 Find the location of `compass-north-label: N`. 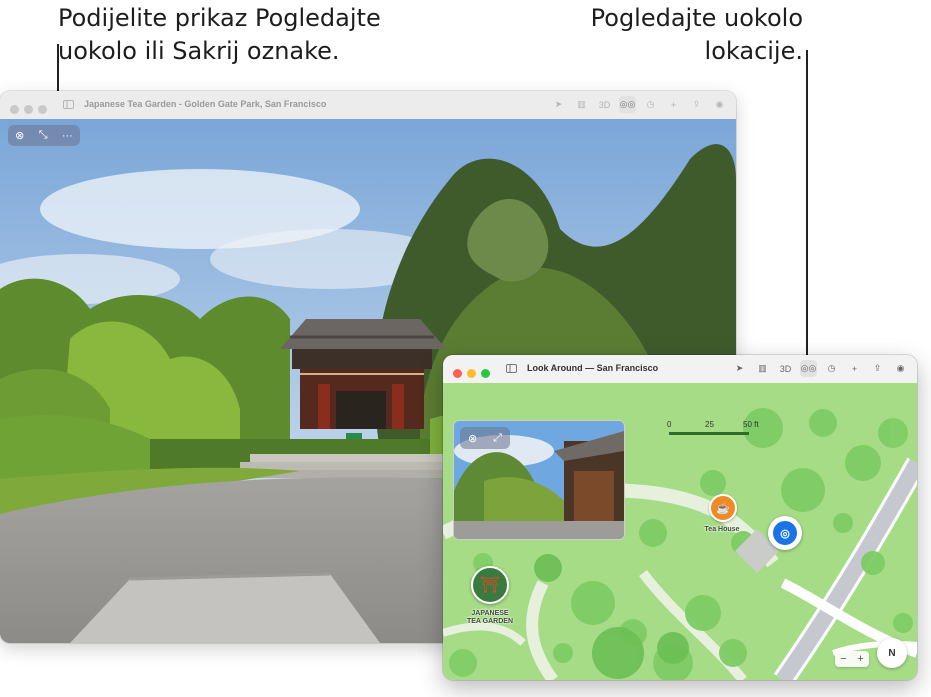

compass-north-label: N is located at coordinates (892, 653).